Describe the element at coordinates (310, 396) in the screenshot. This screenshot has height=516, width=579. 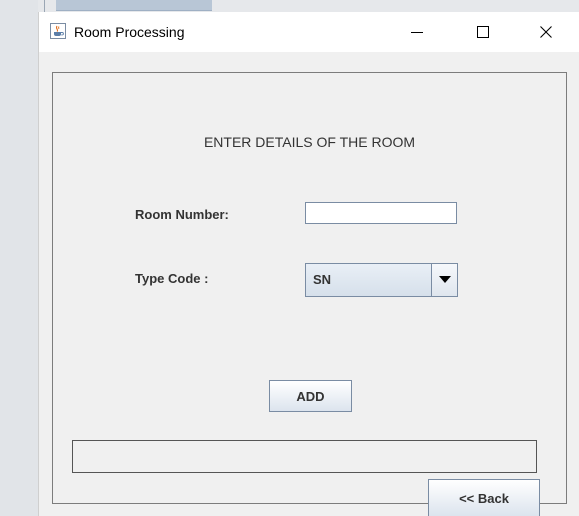
I see `add-button: ADD` at that location.